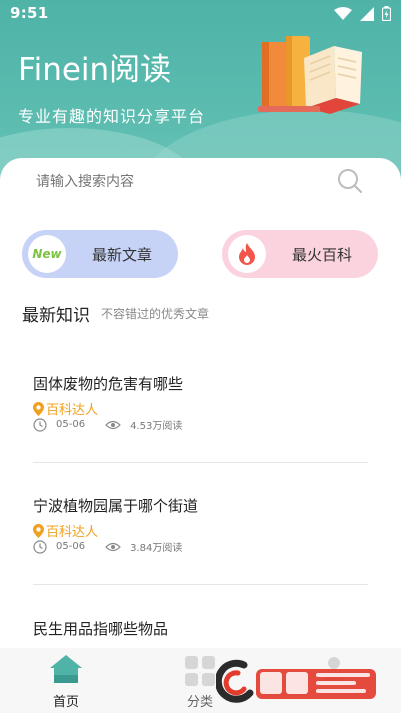  Describe the element at coordinates (112, 116) in the screenshot. I see `app-slogan: 专业有趣的知识分享平台` at that location.